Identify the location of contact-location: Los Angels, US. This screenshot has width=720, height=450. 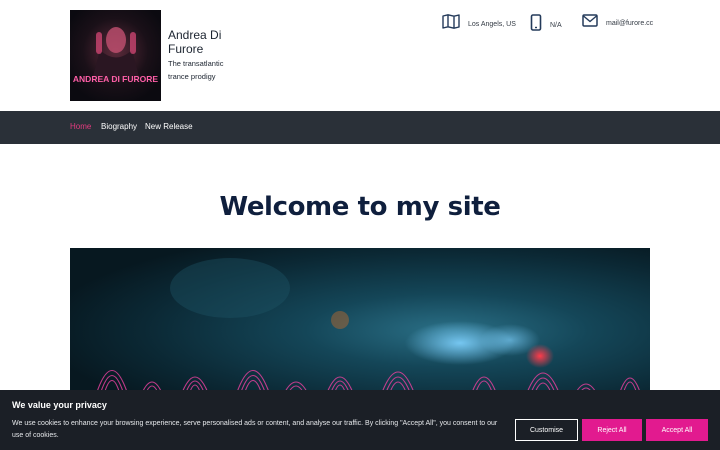
(479, 24).